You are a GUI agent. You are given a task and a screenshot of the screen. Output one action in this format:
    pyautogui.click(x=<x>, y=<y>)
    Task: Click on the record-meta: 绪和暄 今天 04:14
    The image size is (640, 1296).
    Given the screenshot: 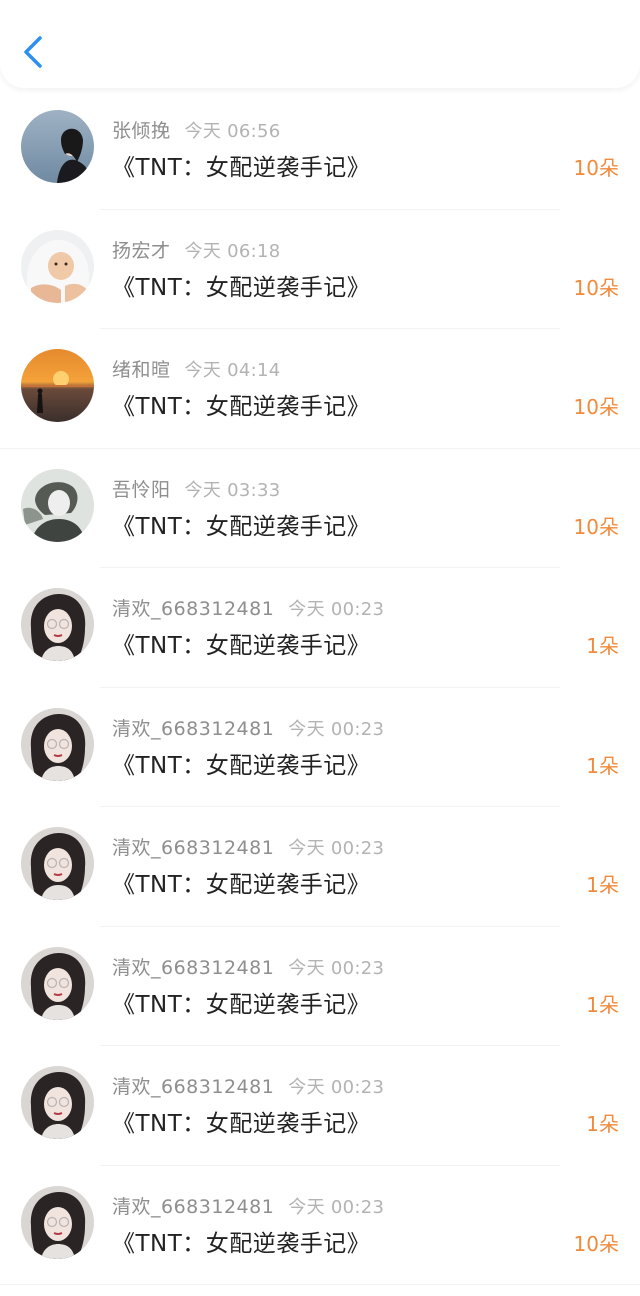 What is the action you would take?
    pyautogui.click(x=196, y=369)
    